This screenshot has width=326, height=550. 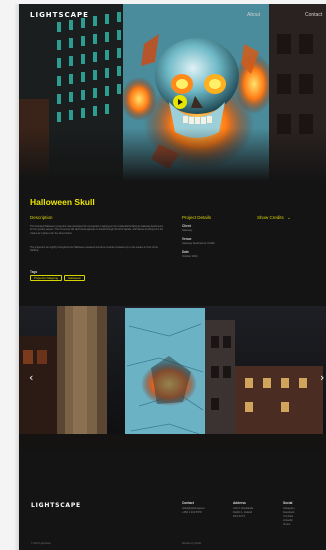 What do you see at coordinates (288, 512) in the screenshot?
I see `footer-social-link: Facebook` at bounding box center [288, 512].